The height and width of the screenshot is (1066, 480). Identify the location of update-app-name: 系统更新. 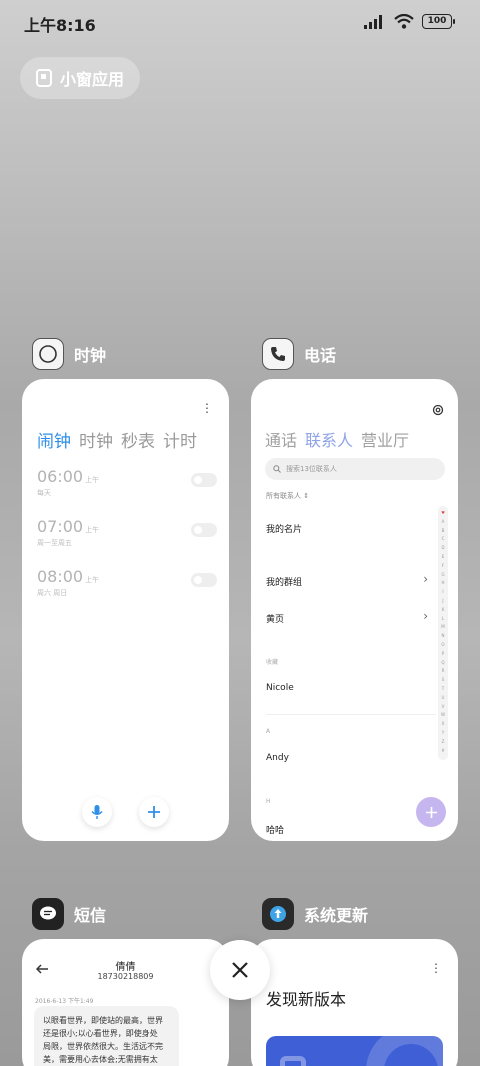
(336, 915).